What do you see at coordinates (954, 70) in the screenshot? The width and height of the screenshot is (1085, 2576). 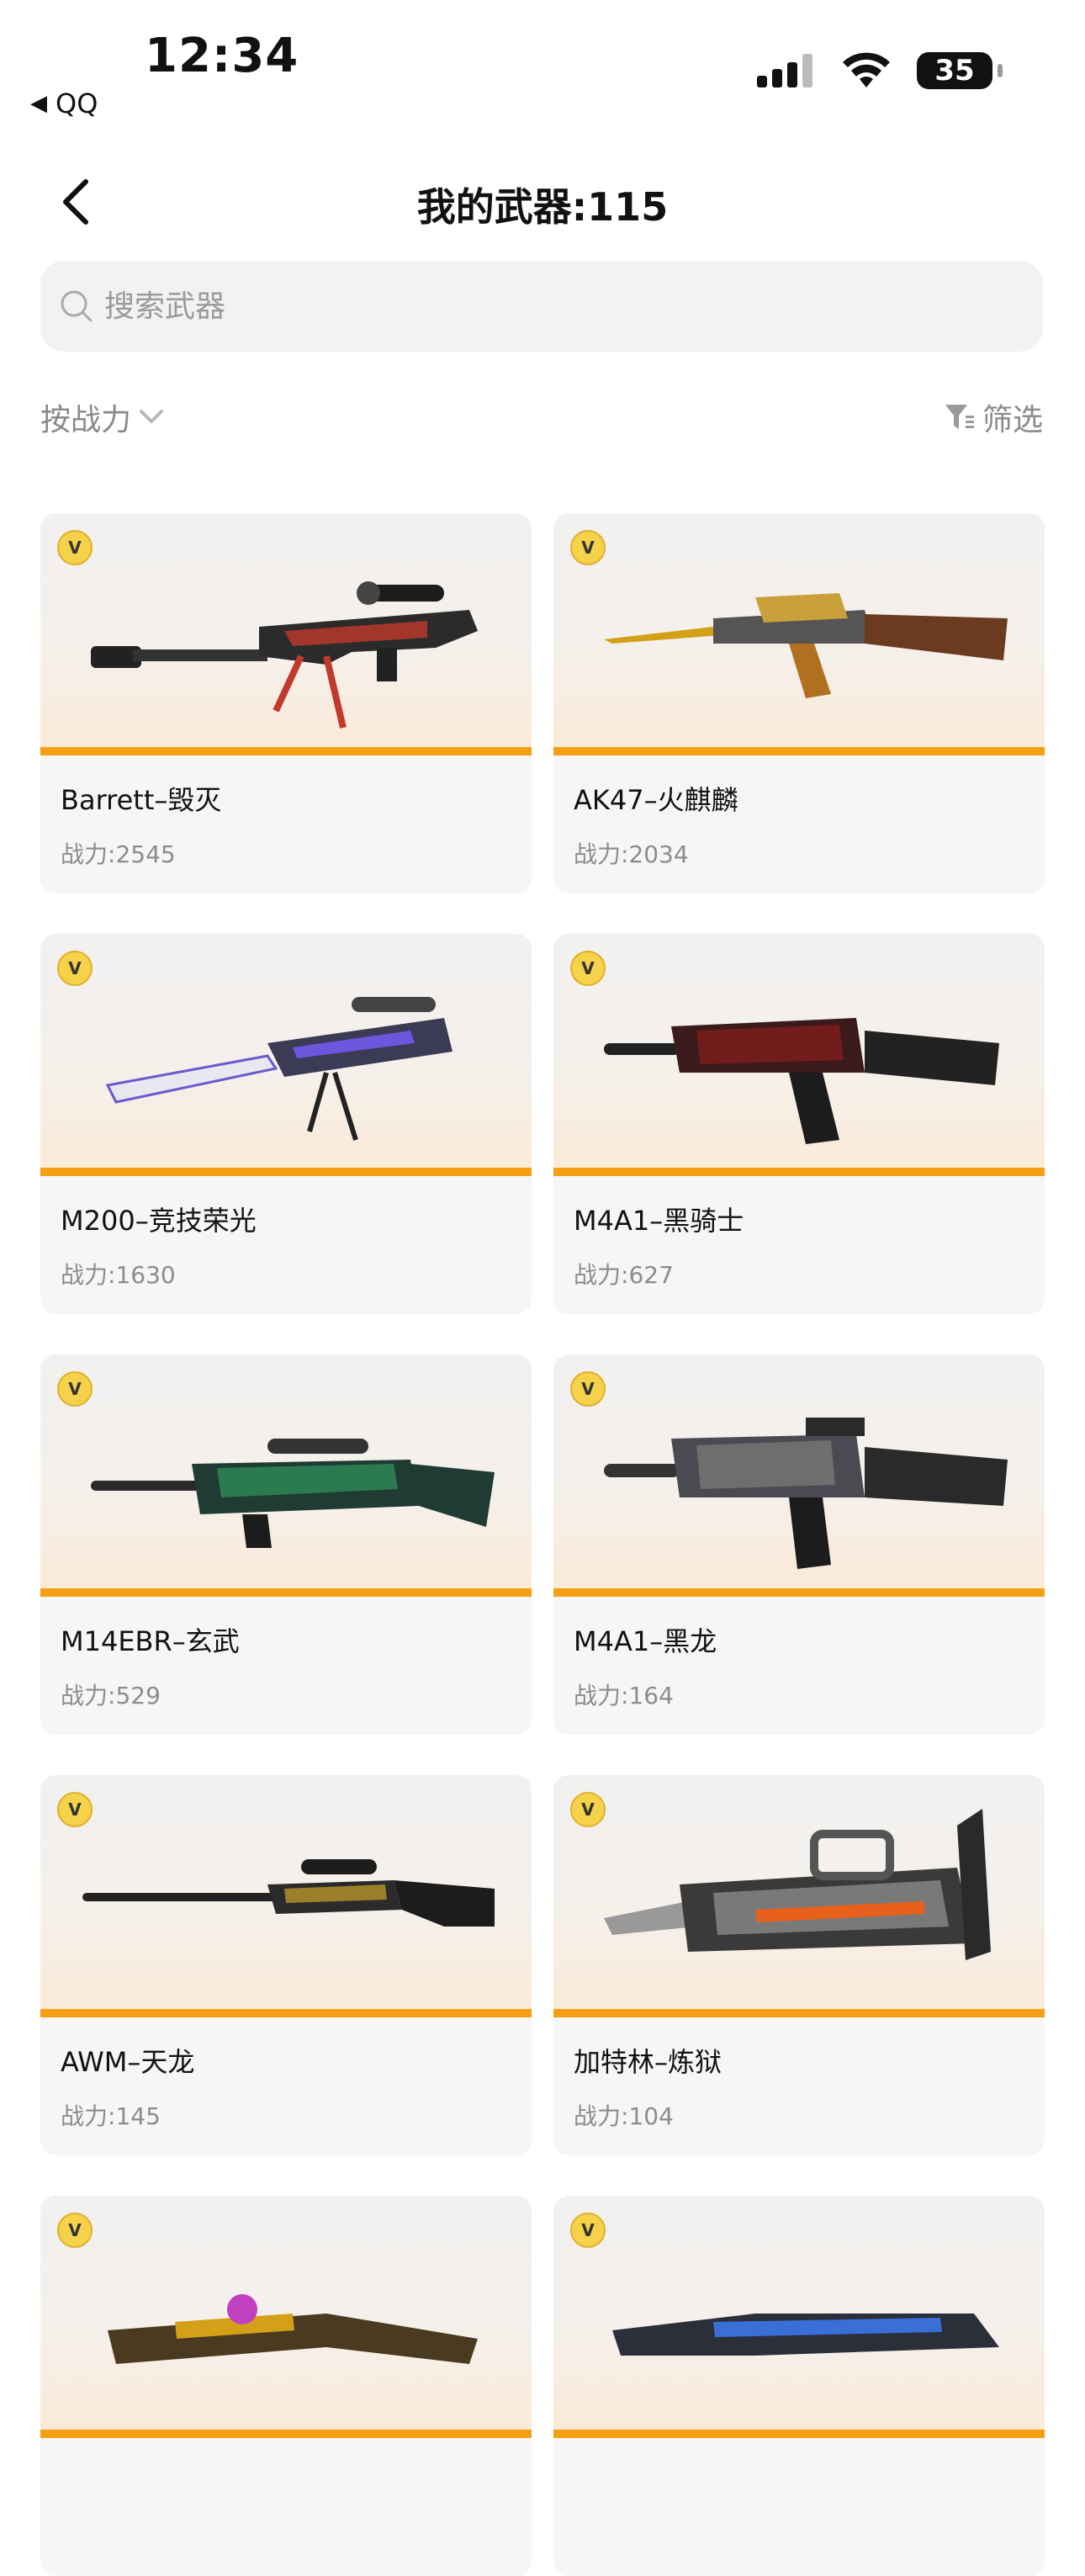 I see `battery-level: 35` at bounding box center [954, 70].